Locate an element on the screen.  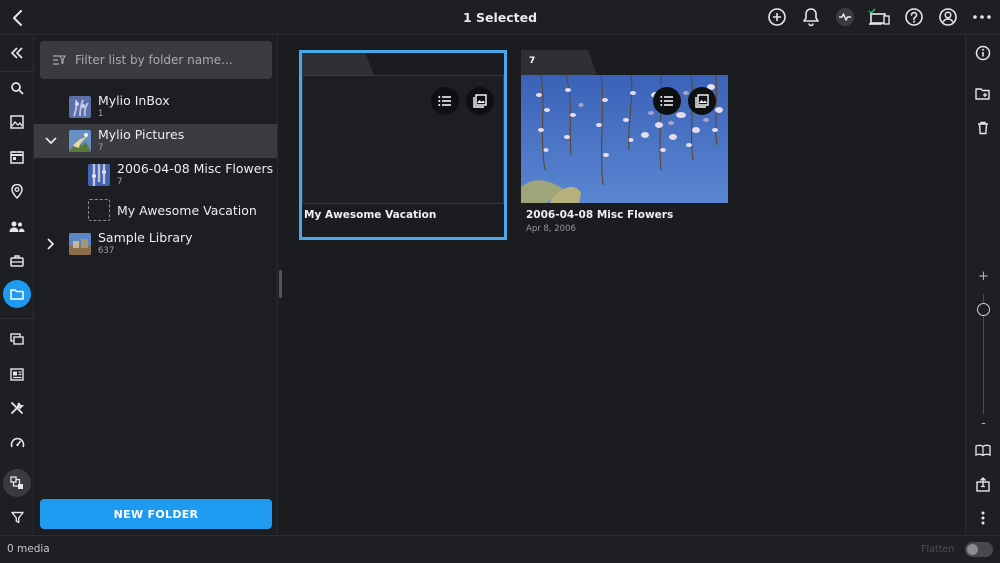
folder-item-misc-flowers: 2006-04-08 Misc Flowers 7 is located at coordinates (155, 175).